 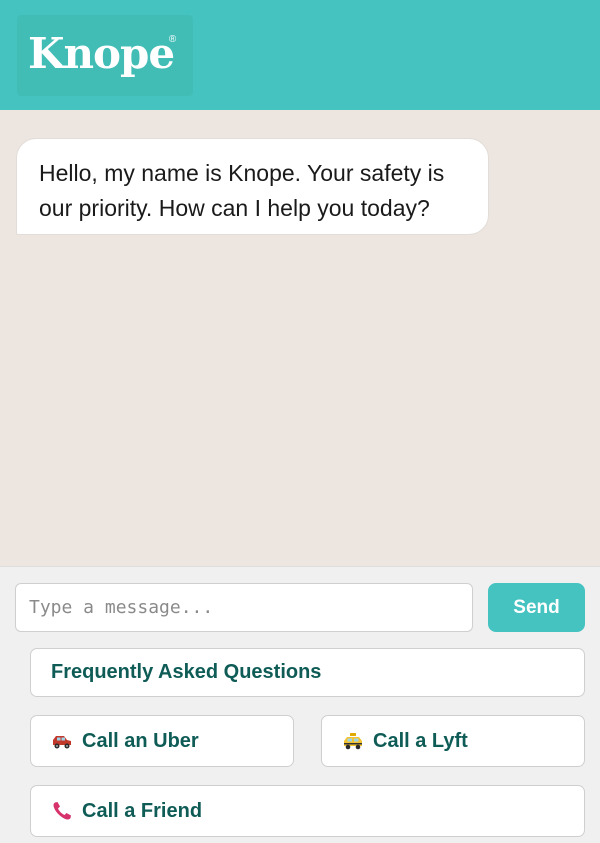 I want to click on faq-button: Frequently Asked Questions, so click(x=307, y=672).